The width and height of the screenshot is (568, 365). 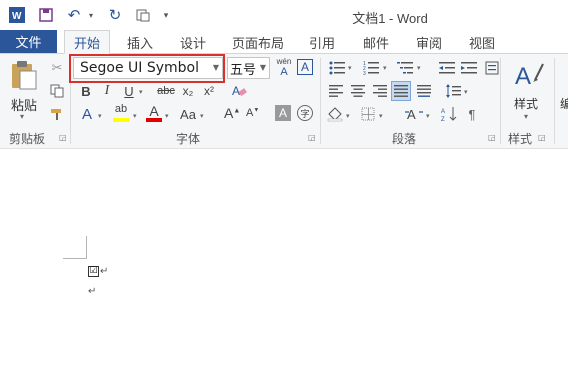 I want to click on chinese-layout-icon, so click(x=492, y=68).